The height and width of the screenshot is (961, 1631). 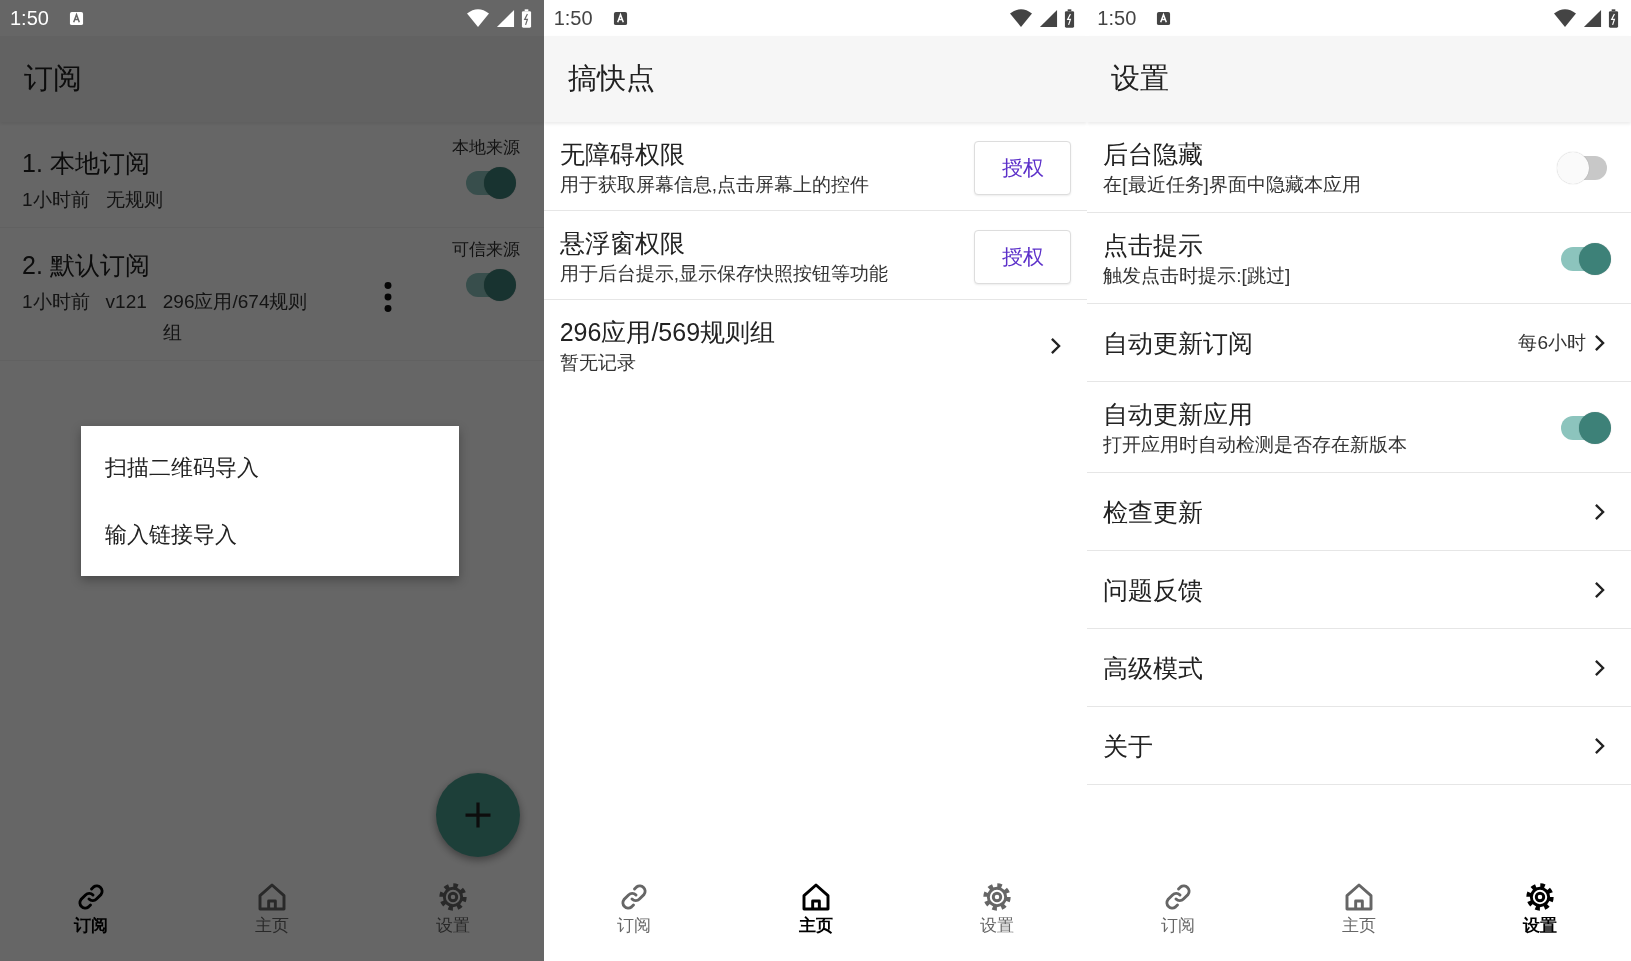 What do you see at coordinates (270, 534) in the screenshot?
I see `menu-item: 输入链接导入` at bounding box center [270, 534].